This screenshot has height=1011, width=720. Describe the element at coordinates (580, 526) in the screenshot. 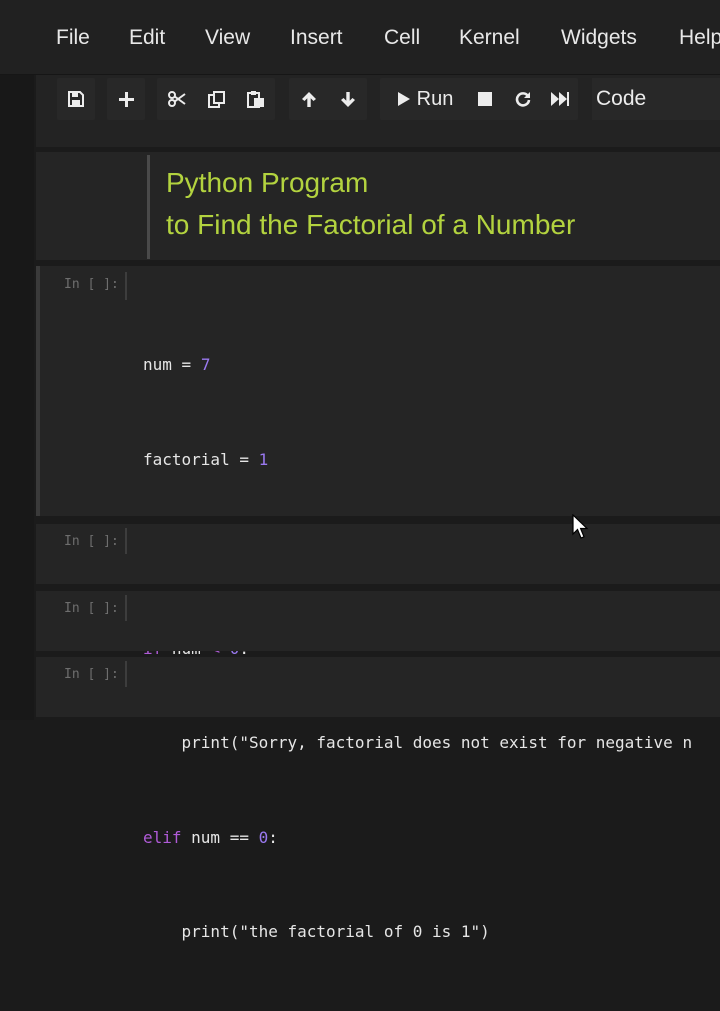

I see `mouse-cursor-icon` at that location.